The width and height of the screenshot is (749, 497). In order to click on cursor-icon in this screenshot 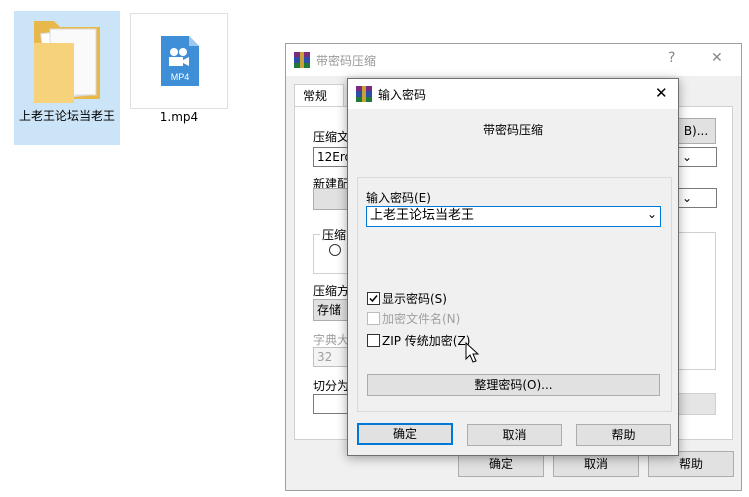, I will do `click(472, 352)`.